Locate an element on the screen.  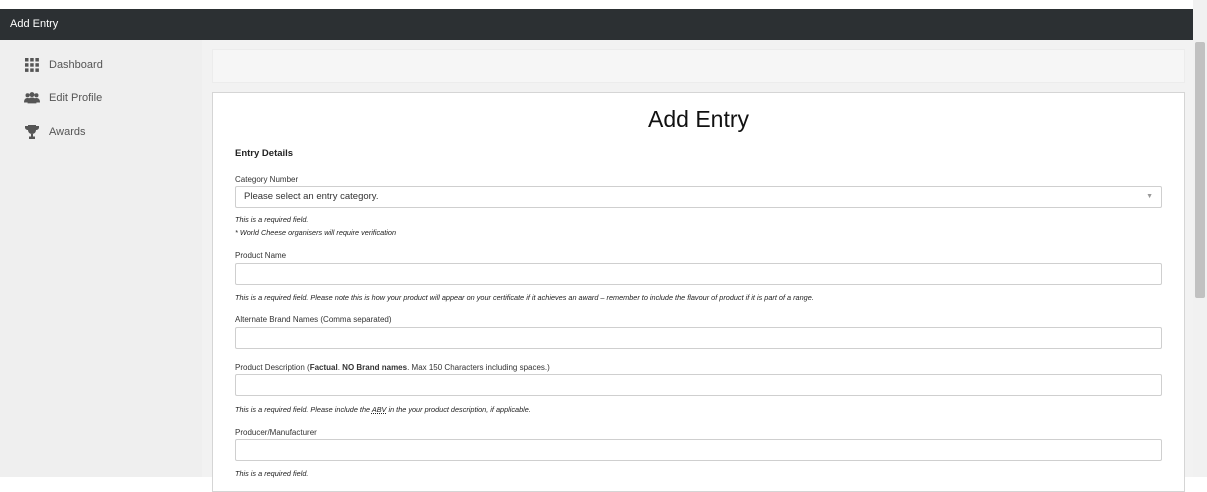
users-icon is located at coordinates (32, 98).